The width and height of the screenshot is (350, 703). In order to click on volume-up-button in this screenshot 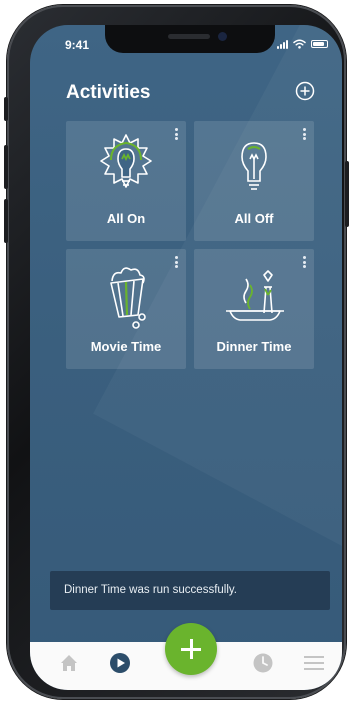, I will do `click(6, 167)`.